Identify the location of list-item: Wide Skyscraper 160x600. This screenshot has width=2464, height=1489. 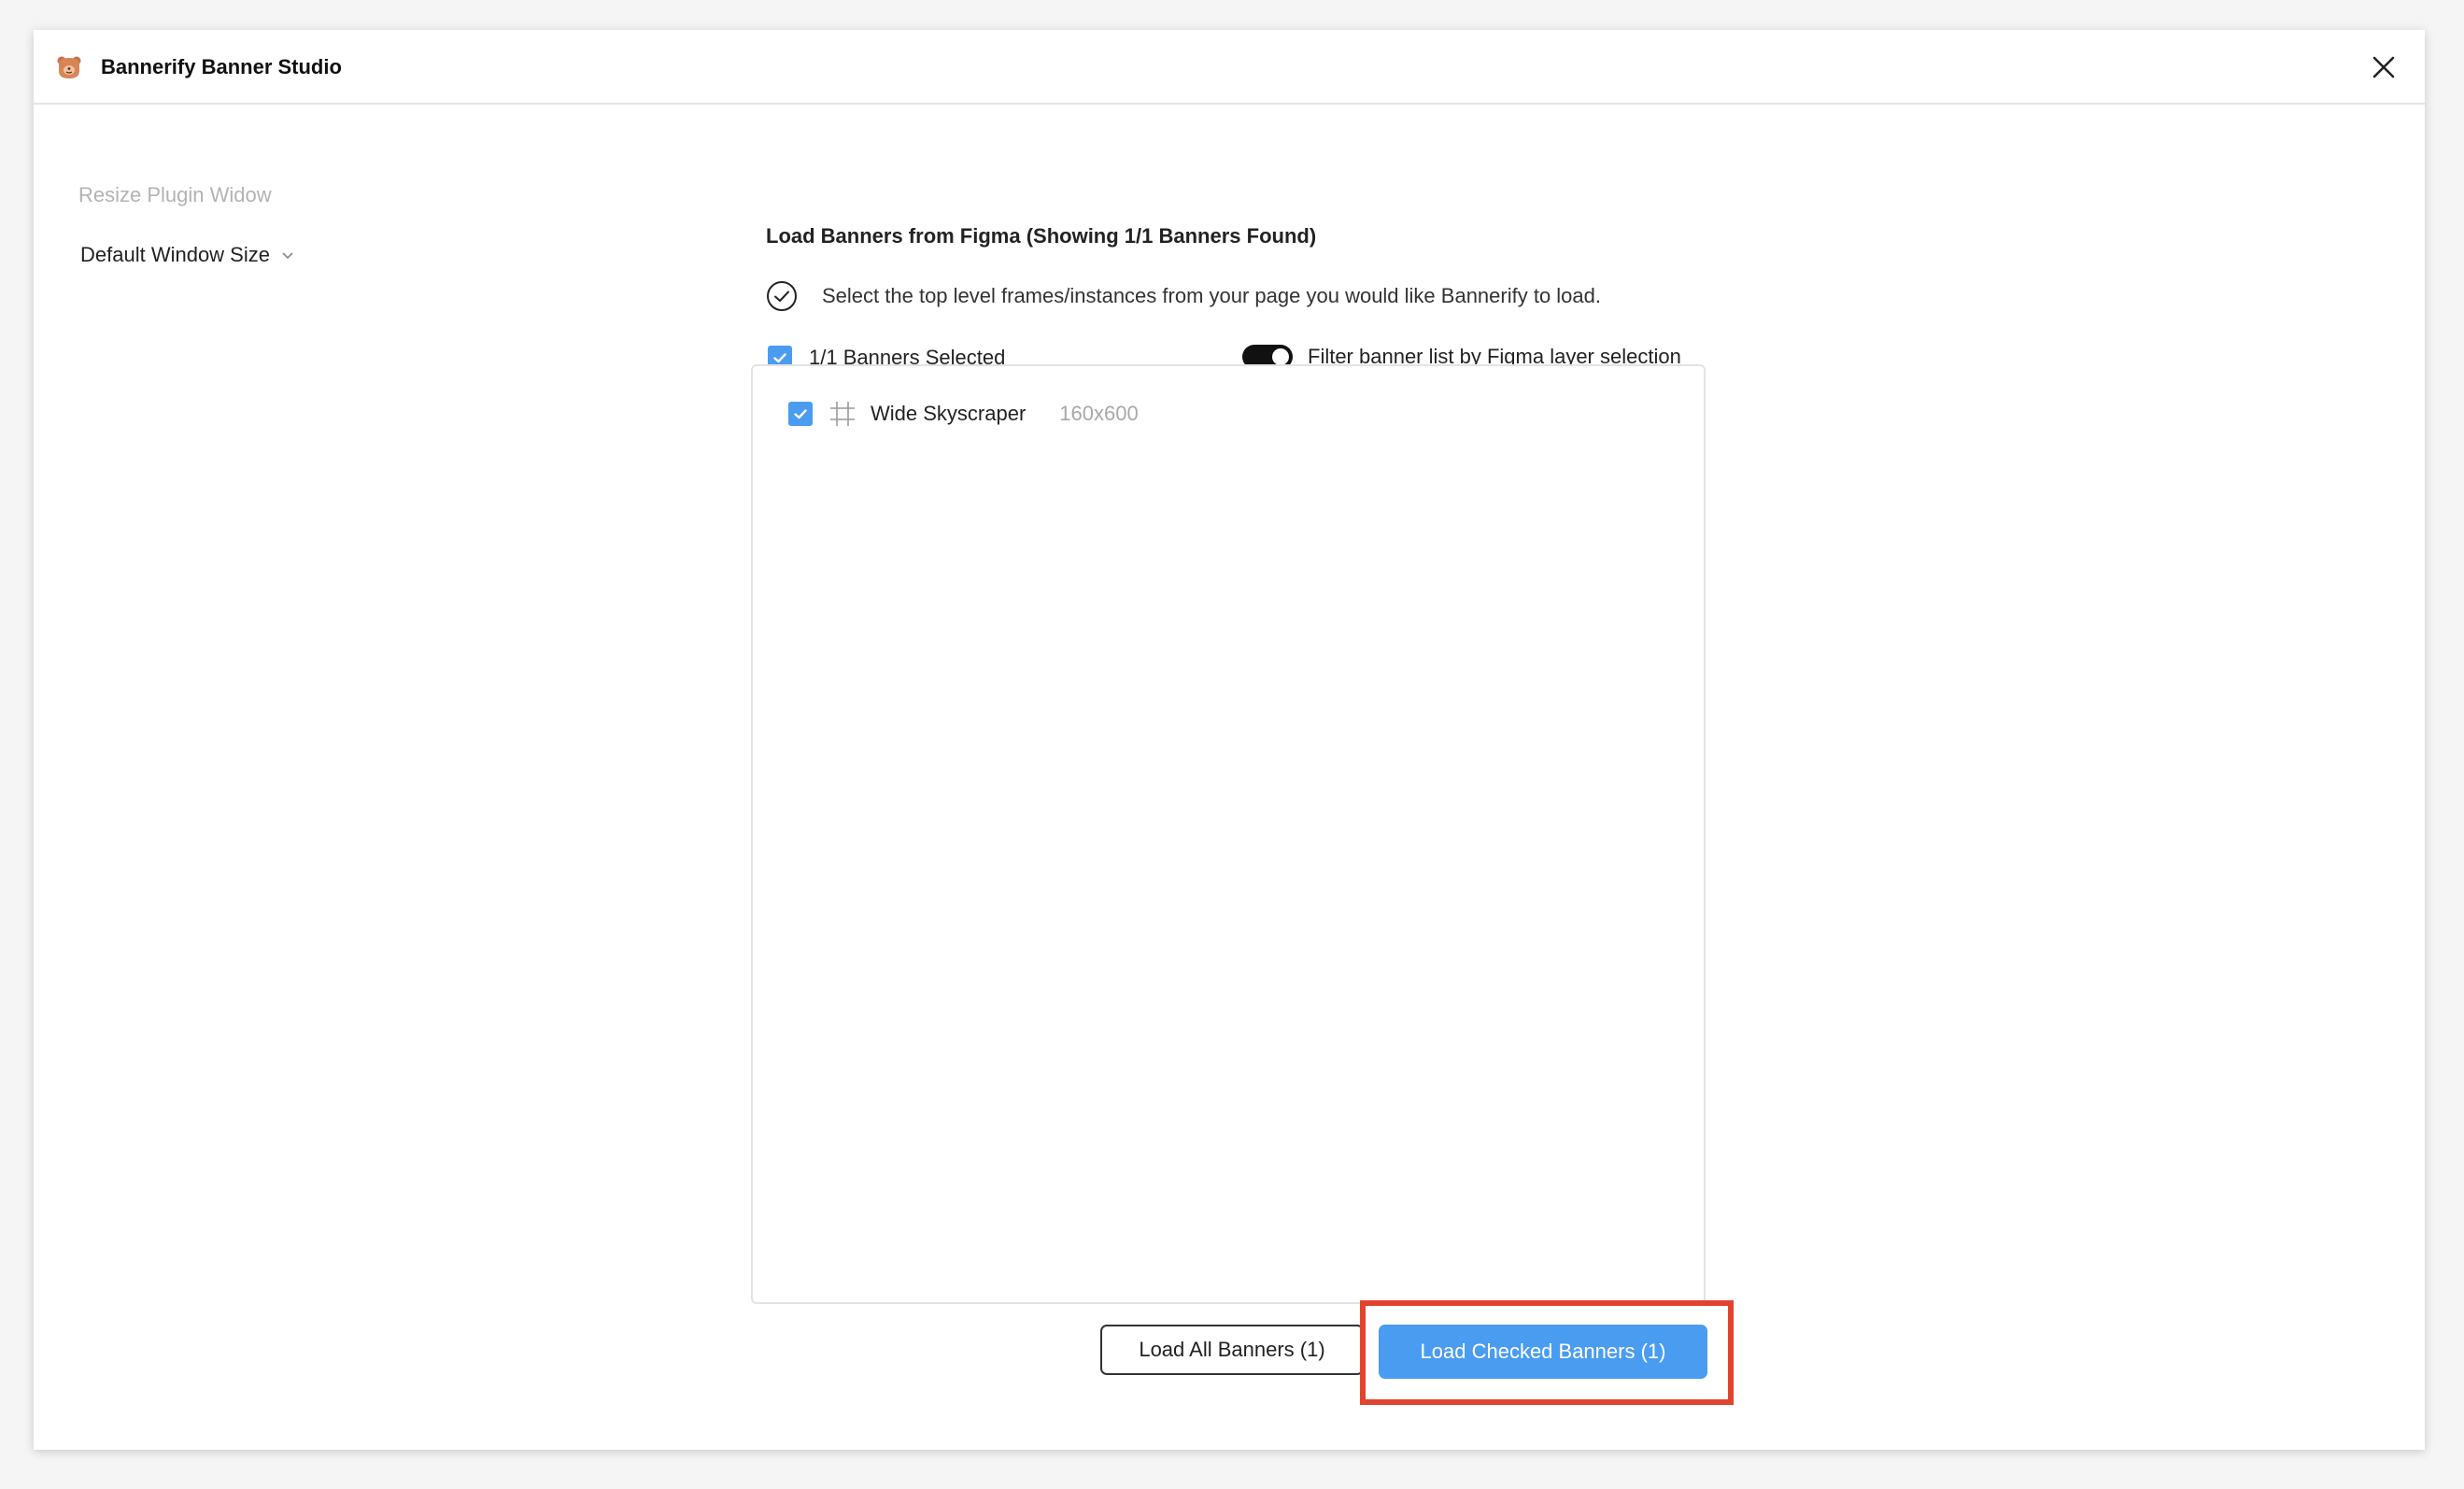
(964, 414).